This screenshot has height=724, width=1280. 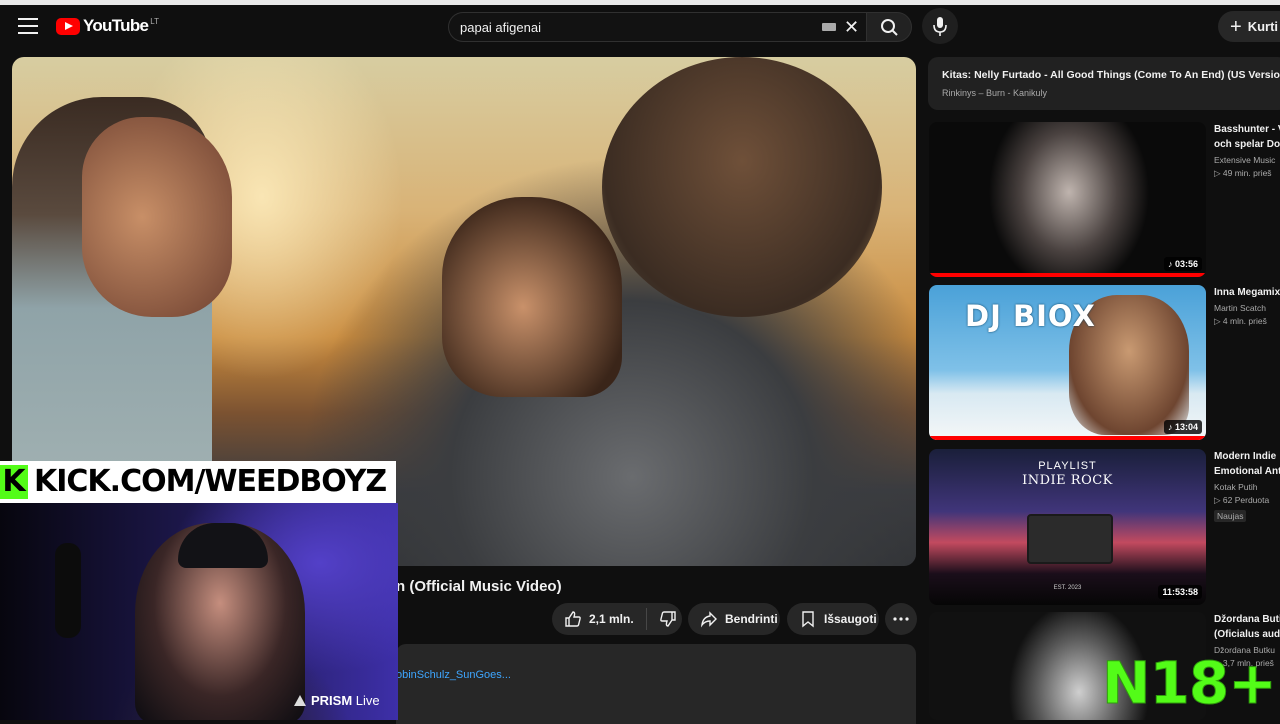 I want to click on prism-brand: PRISM, so click(x=332, y=700).